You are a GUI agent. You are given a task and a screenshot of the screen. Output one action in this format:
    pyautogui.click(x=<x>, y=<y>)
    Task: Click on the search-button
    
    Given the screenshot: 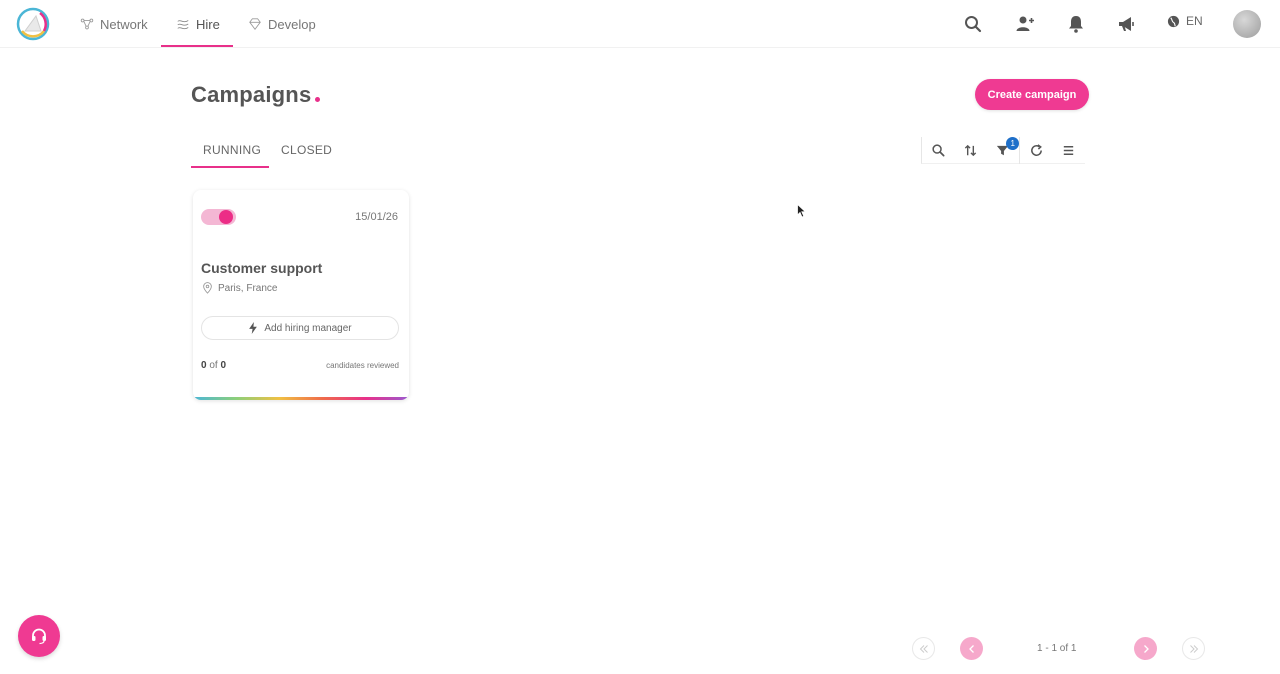 What is the action you would take?
    pyautogui.click(x=973, y=24)
    